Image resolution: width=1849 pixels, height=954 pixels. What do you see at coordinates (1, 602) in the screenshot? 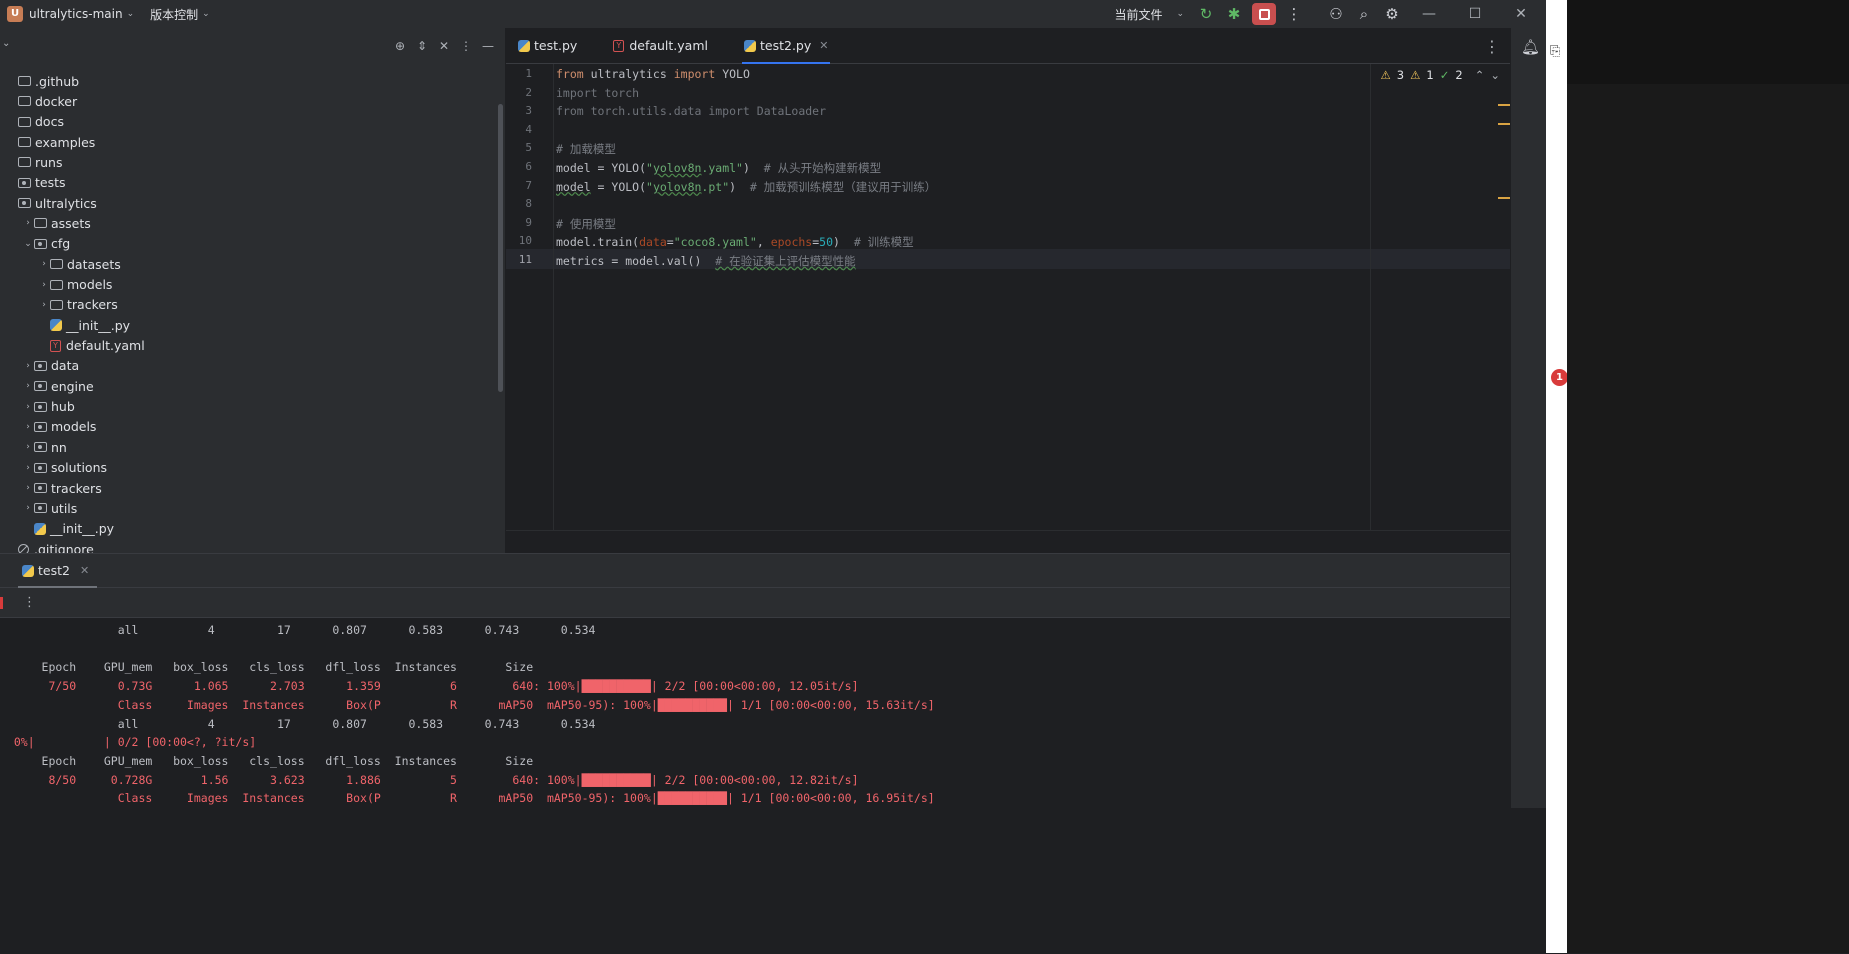
I see `stop-indicator-icon` at bounding box center [1, 602].